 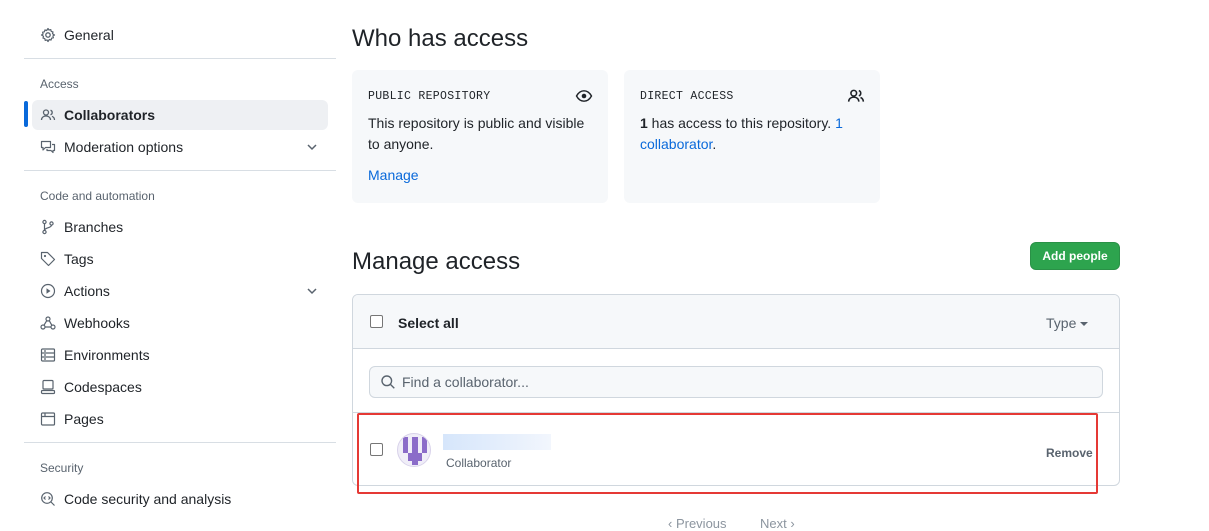 What do you see at coordinates (48, 291) in the screenshot?
I see `play-icon` at bounding box center [48, 291].